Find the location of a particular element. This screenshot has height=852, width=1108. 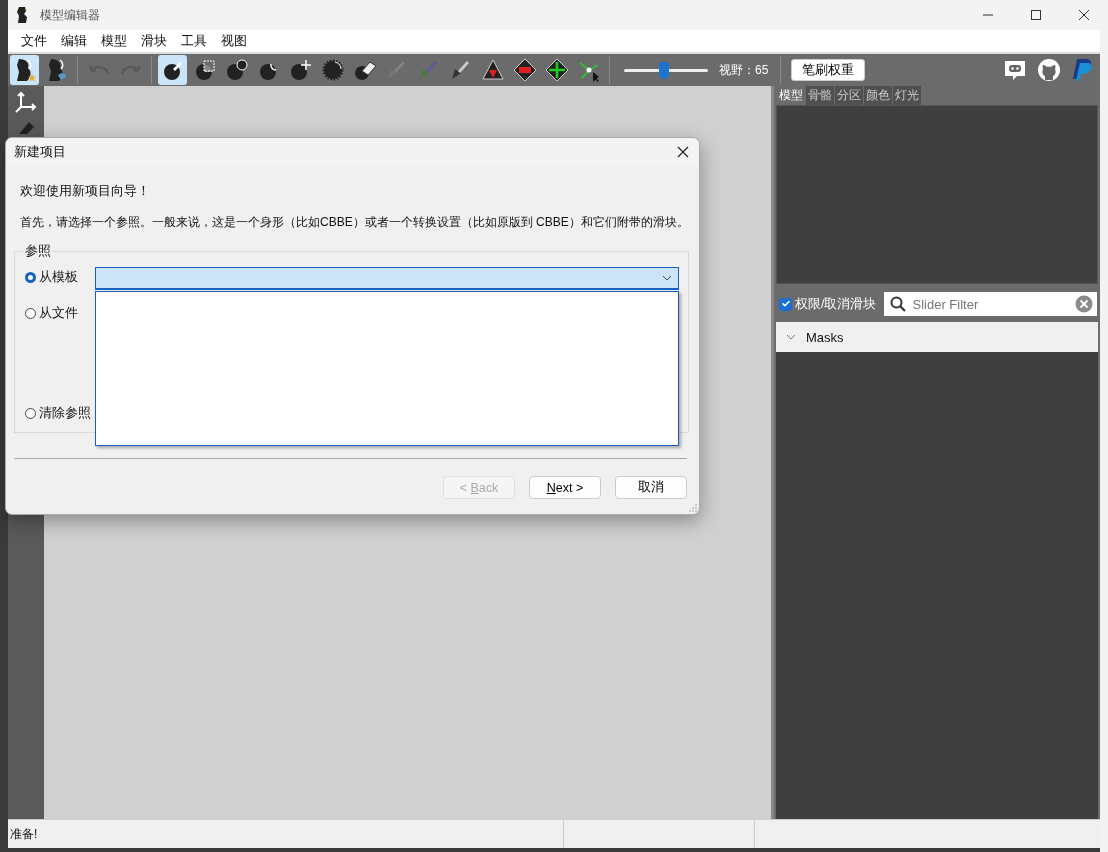

menu-item: 滑块 is located at coordinates (154, 41).